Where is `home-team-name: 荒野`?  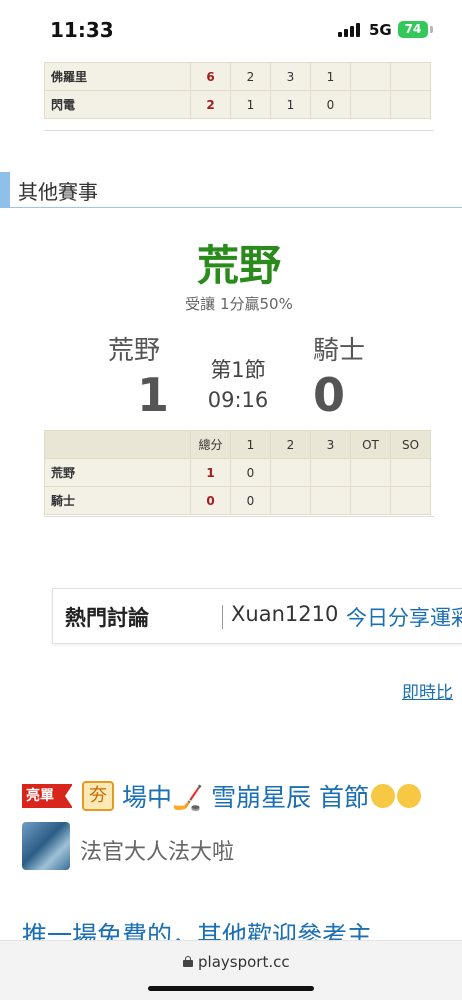
home-team-name: 荒野 is located at coordinates (134, 351).